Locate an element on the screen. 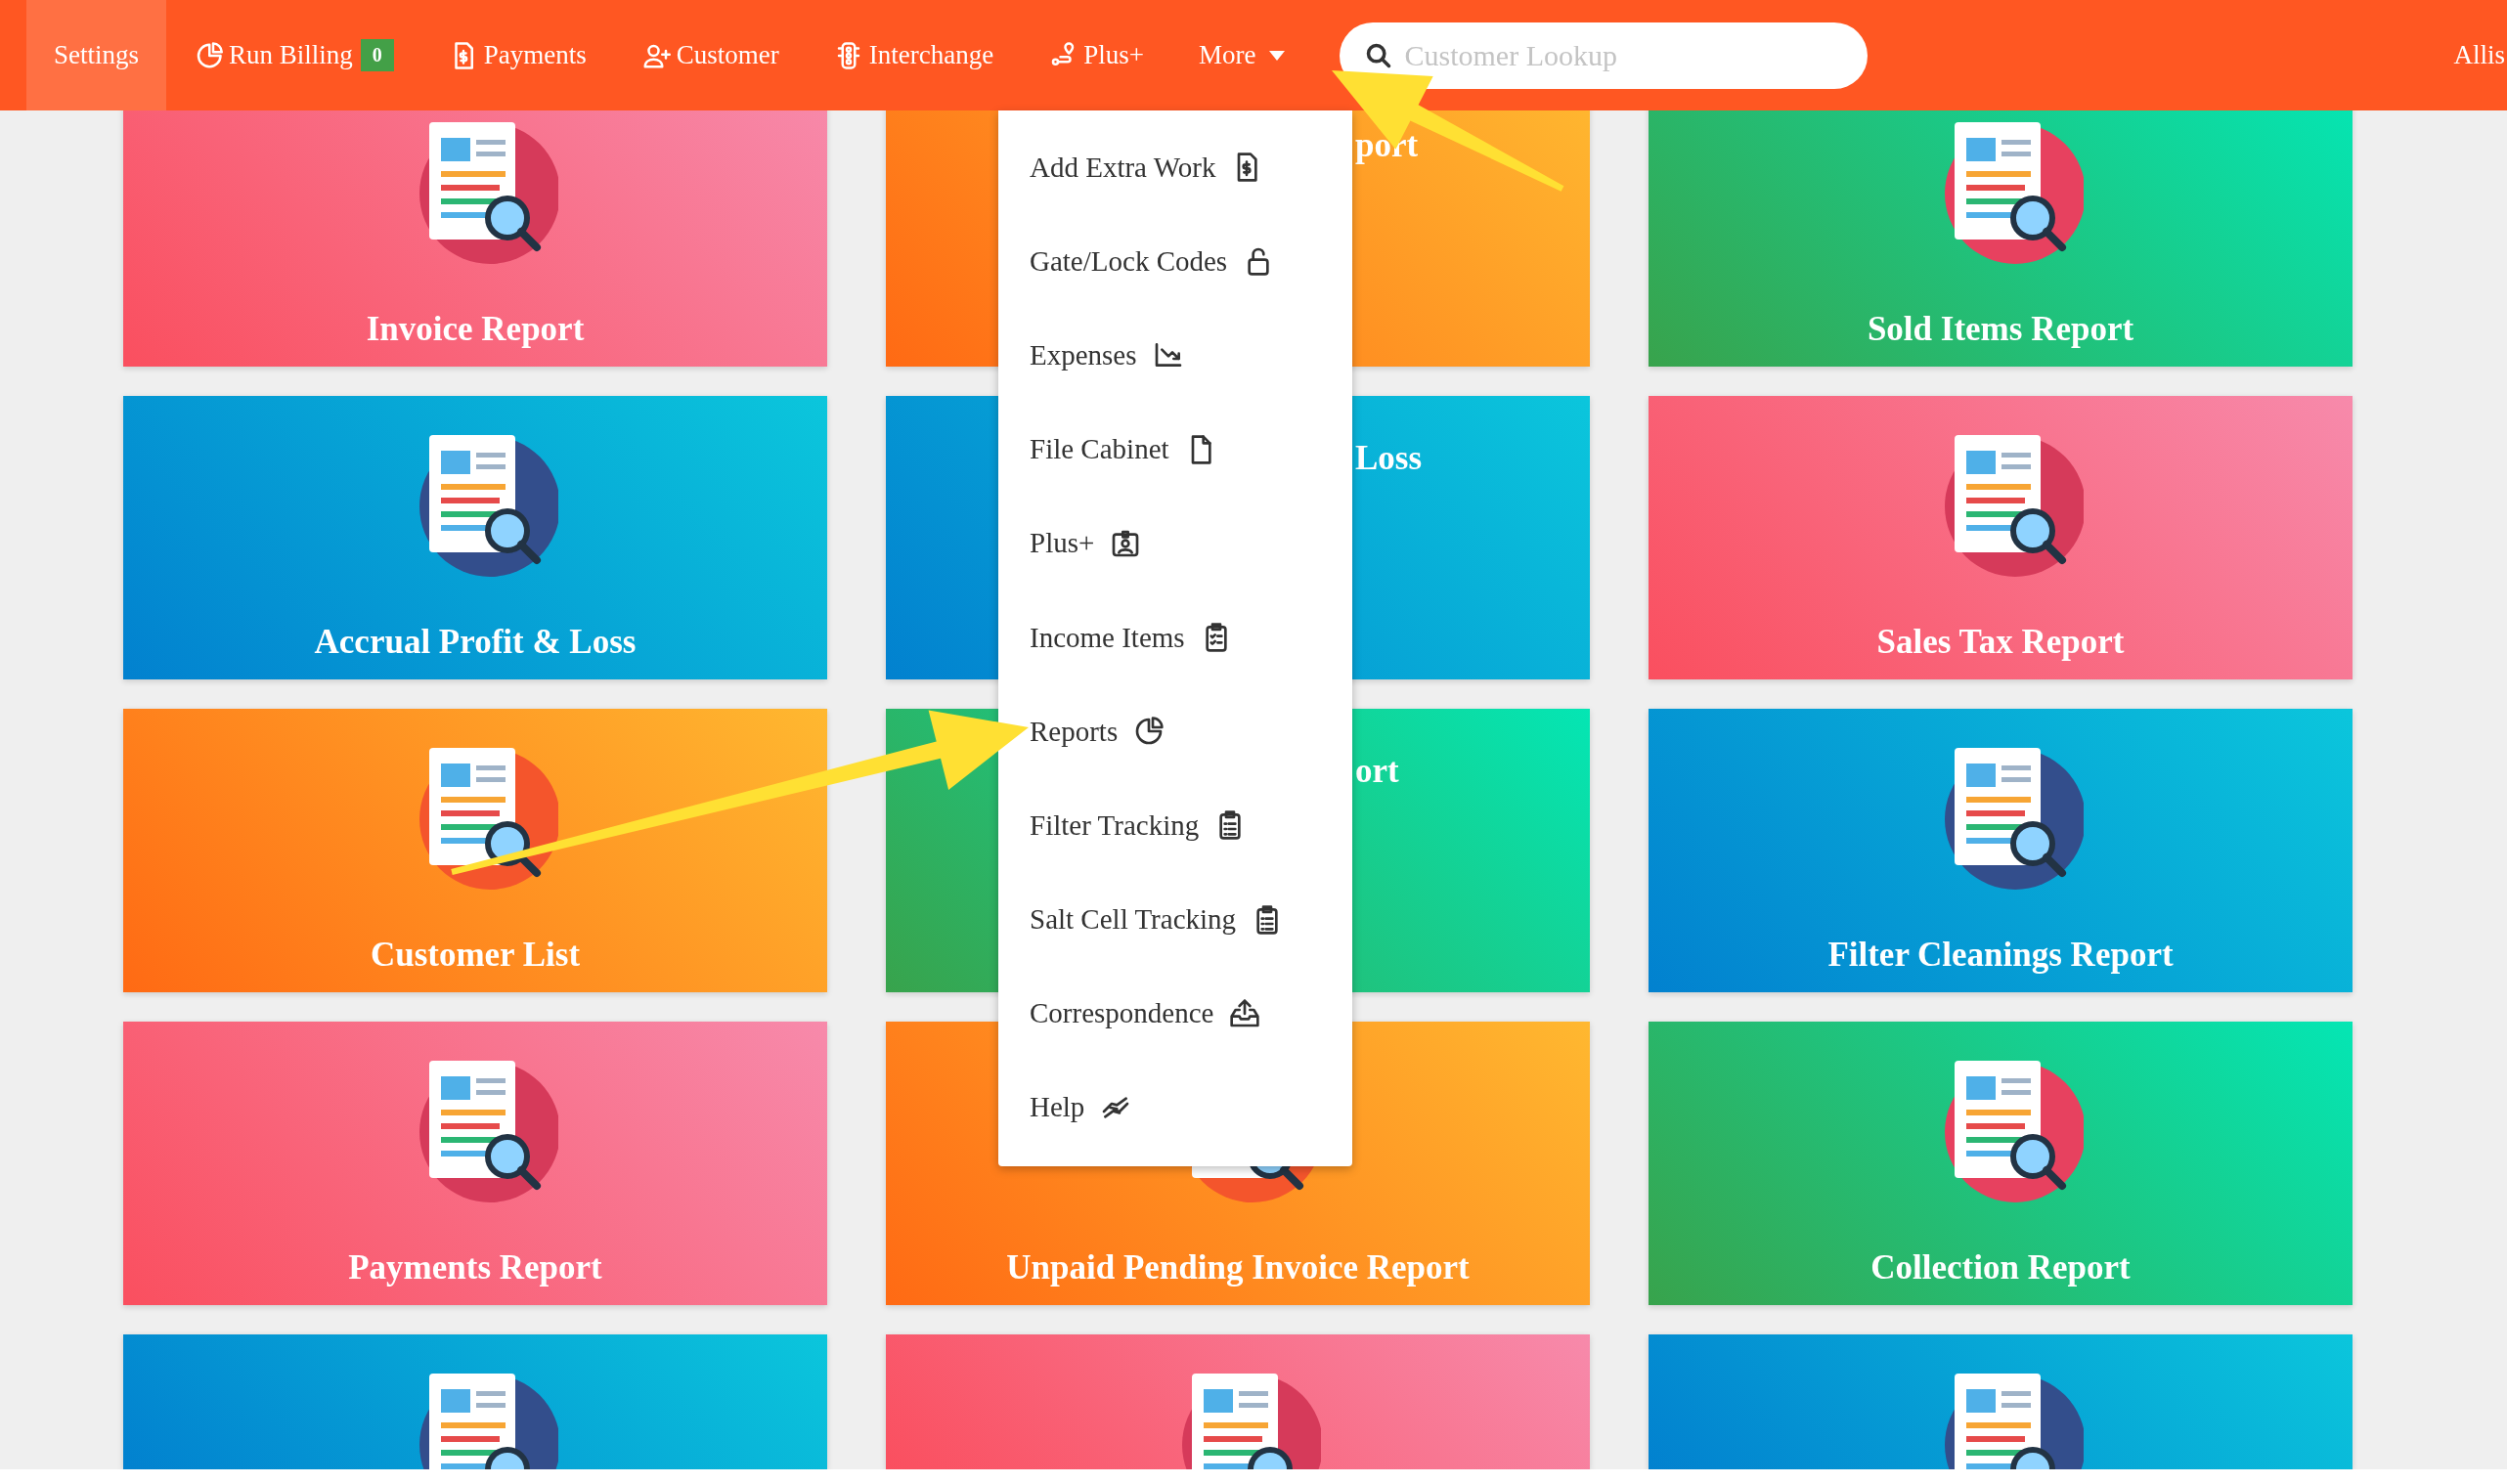 The image size is (2507, 1484). card-title: Filter Cleanings Report is located at coordinates (2001, 955).